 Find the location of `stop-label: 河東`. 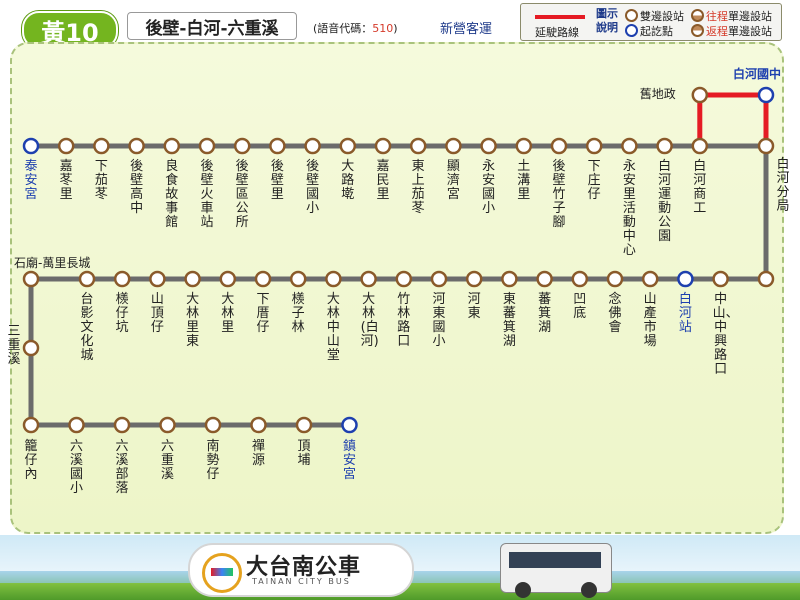

stop-label: 河東 is located at coordinates (474, 306).